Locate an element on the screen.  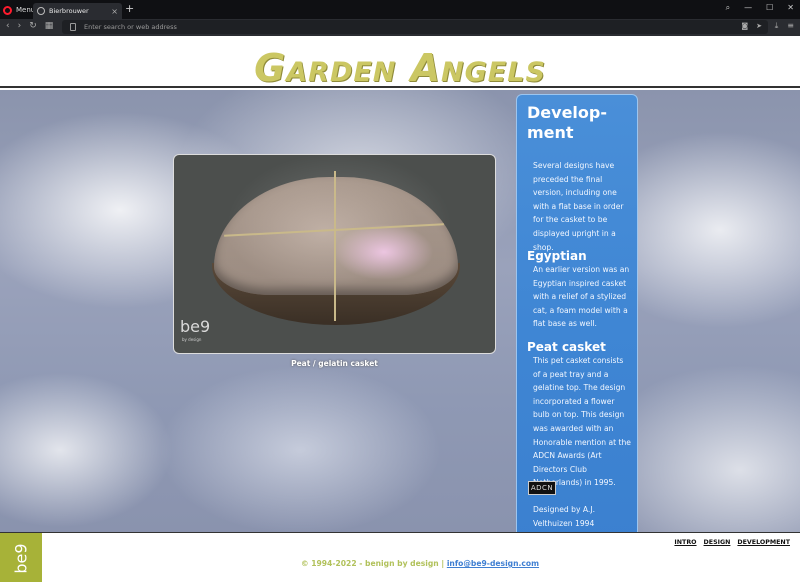
close-window-button: ✕ is located at coordinates (790, 8).